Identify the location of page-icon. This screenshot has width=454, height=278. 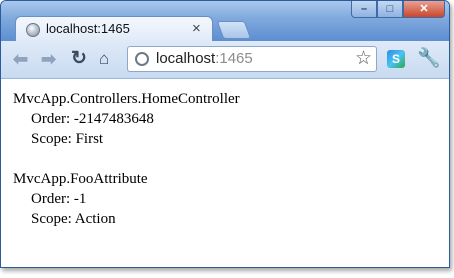
(142, 59).